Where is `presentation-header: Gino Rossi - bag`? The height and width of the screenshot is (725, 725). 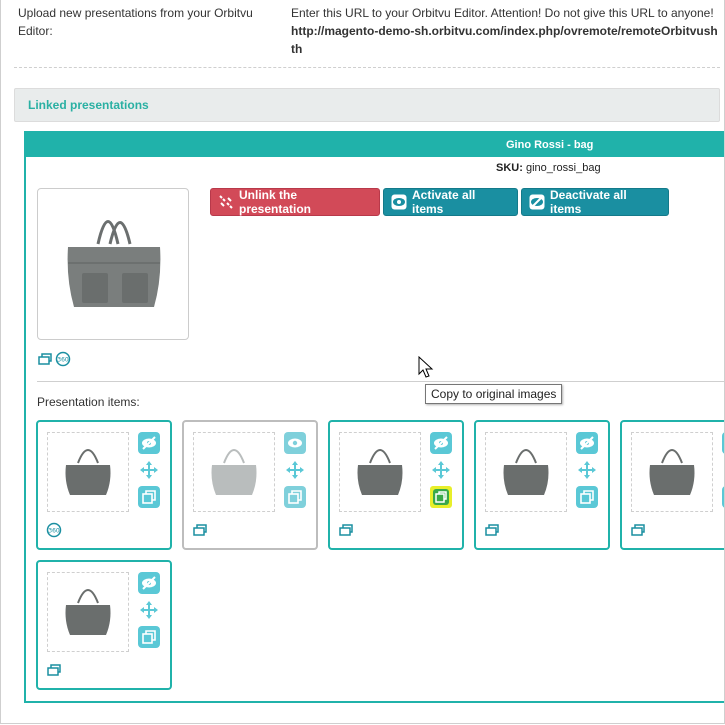
presentation-header: Gino Rossi - bag is located at coordinates (375, 145).